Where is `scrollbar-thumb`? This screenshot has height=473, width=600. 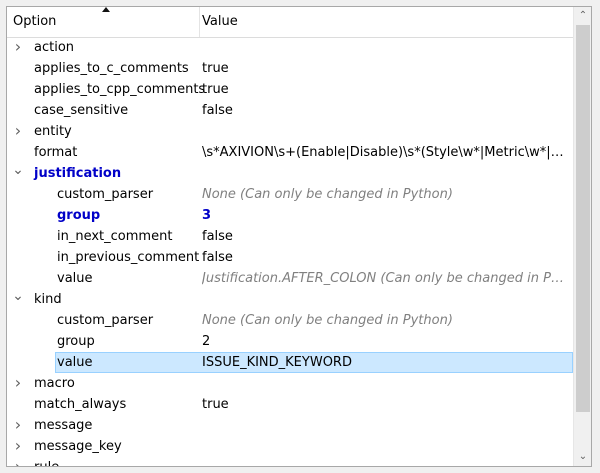
scrollbar-thumb is located at coordinates (583, 218).